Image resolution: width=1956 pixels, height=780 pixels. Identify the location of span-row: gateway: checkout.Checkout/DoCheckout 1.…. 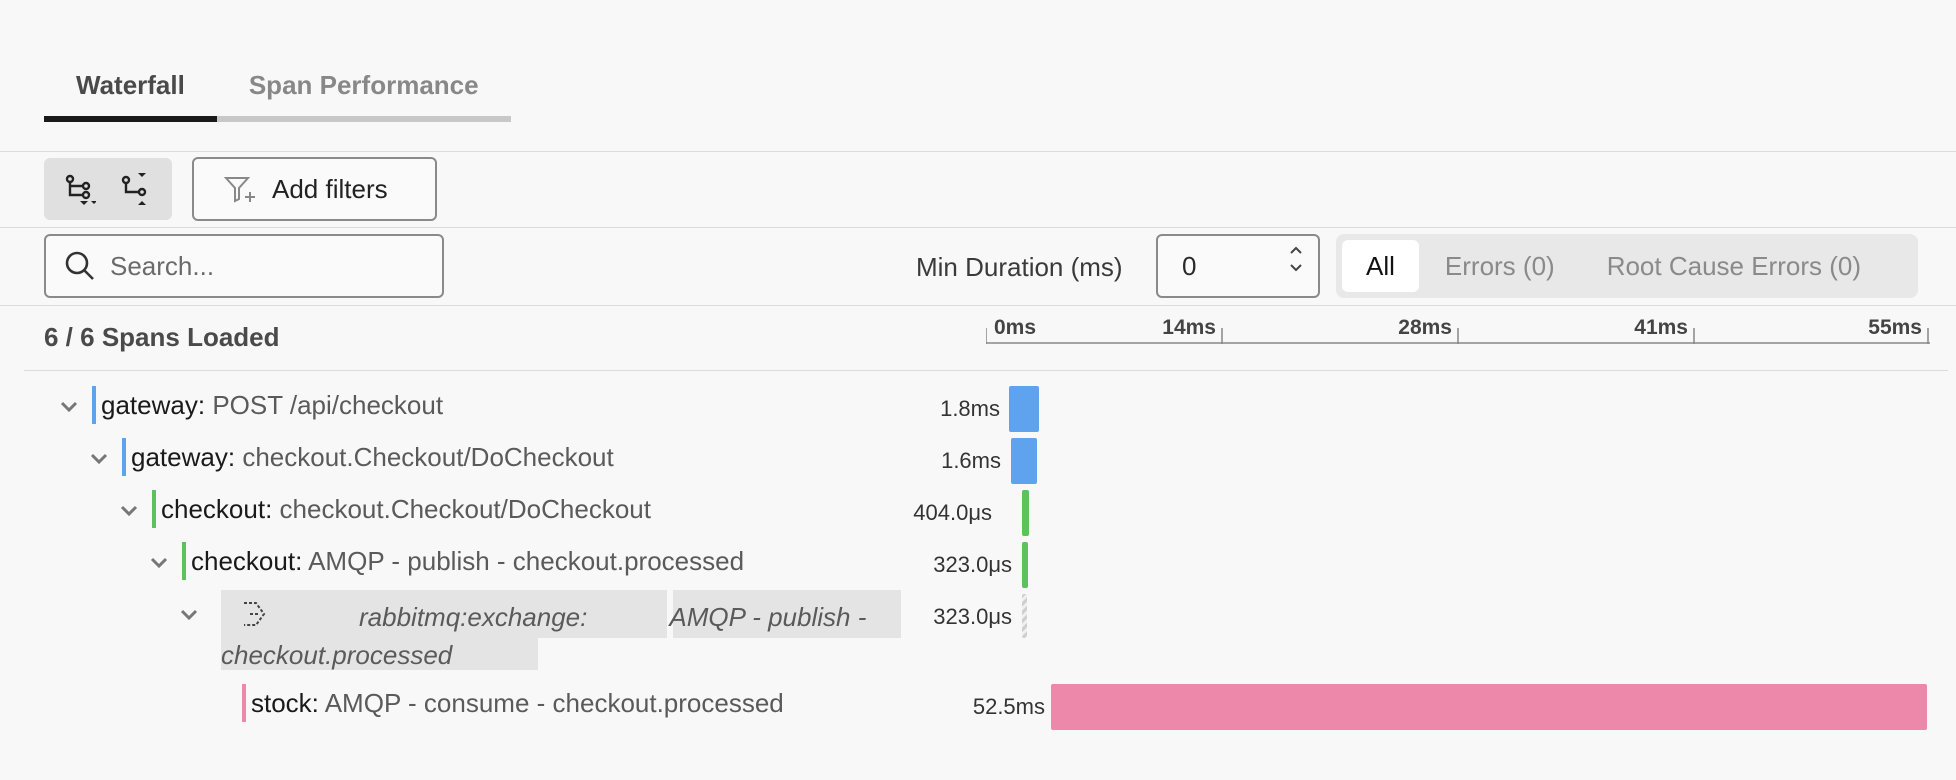
(978, 461).